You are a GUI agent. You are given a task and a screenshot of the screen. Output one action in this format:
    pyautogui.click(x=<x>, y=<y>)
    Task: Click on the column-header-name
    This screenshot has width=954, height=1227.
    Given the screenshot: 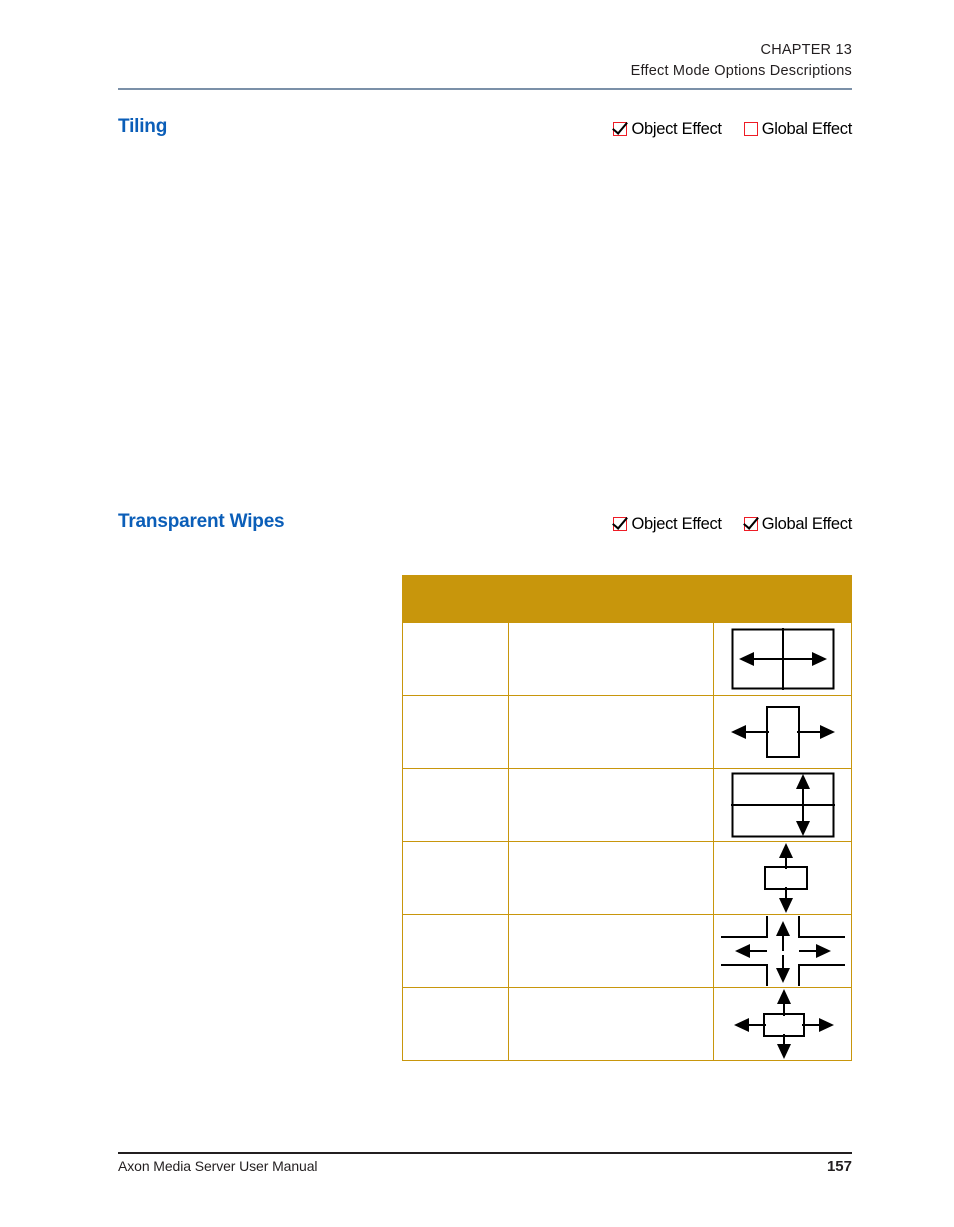 What is the action you would take?
    pyautogui.click(x=455, y=599)
    